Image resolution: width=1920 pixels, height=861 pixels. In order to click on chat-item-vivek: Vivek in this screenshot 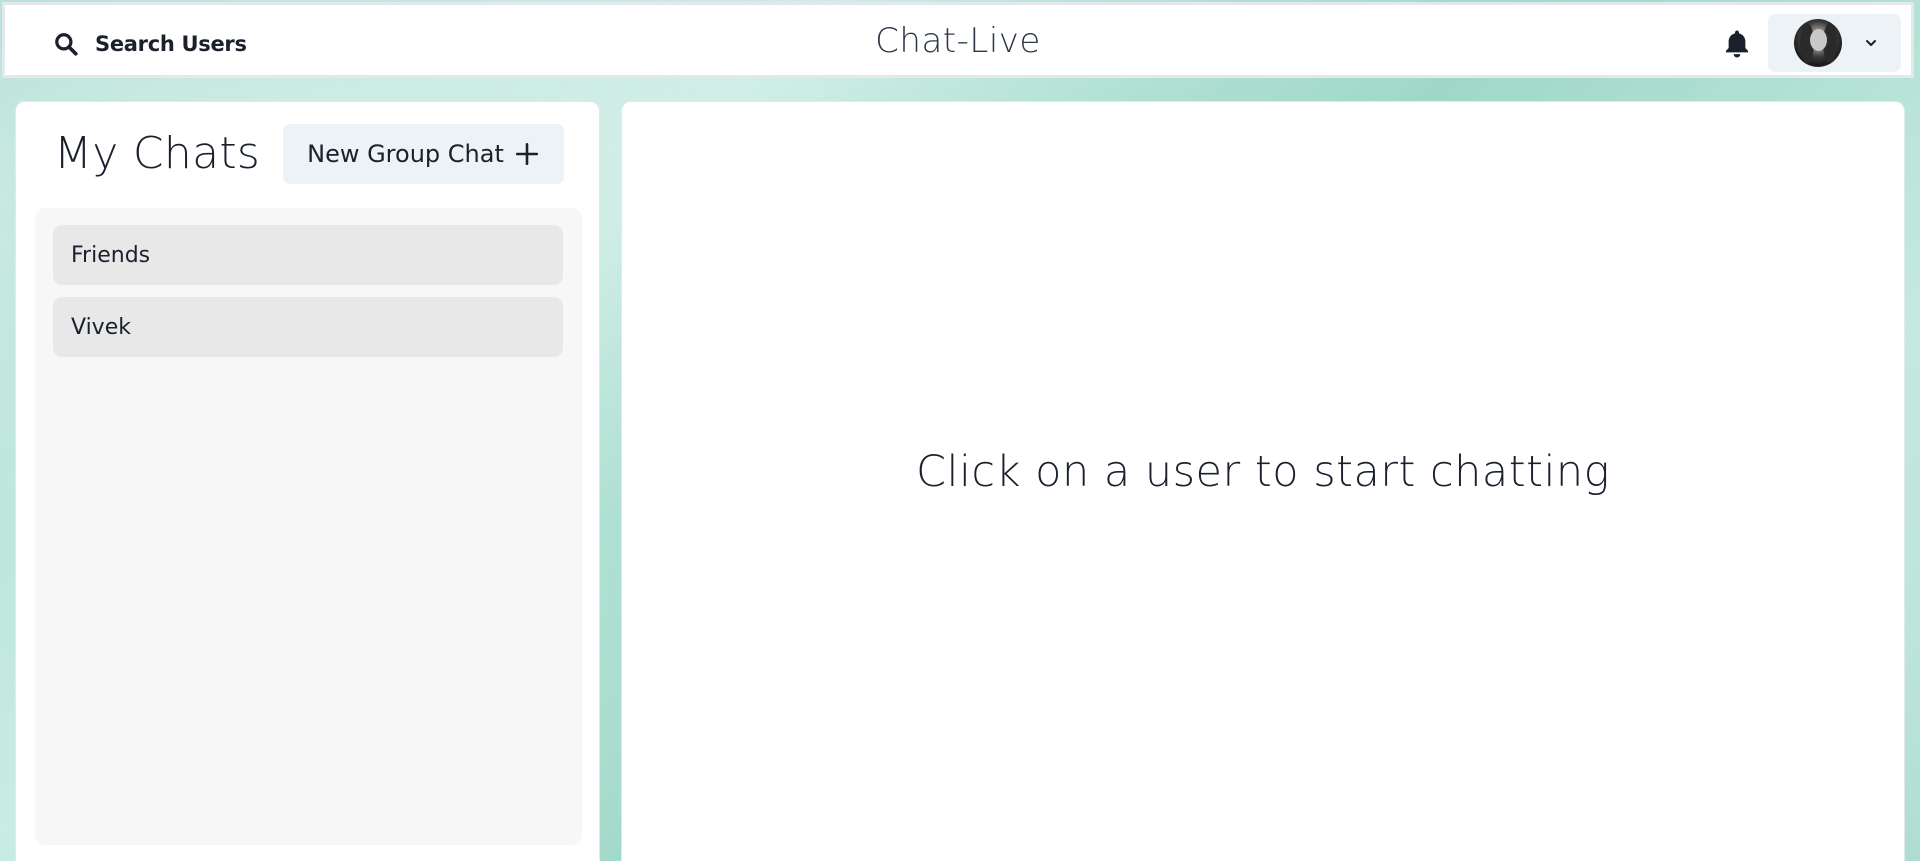, I will do `click(308, 327)`.